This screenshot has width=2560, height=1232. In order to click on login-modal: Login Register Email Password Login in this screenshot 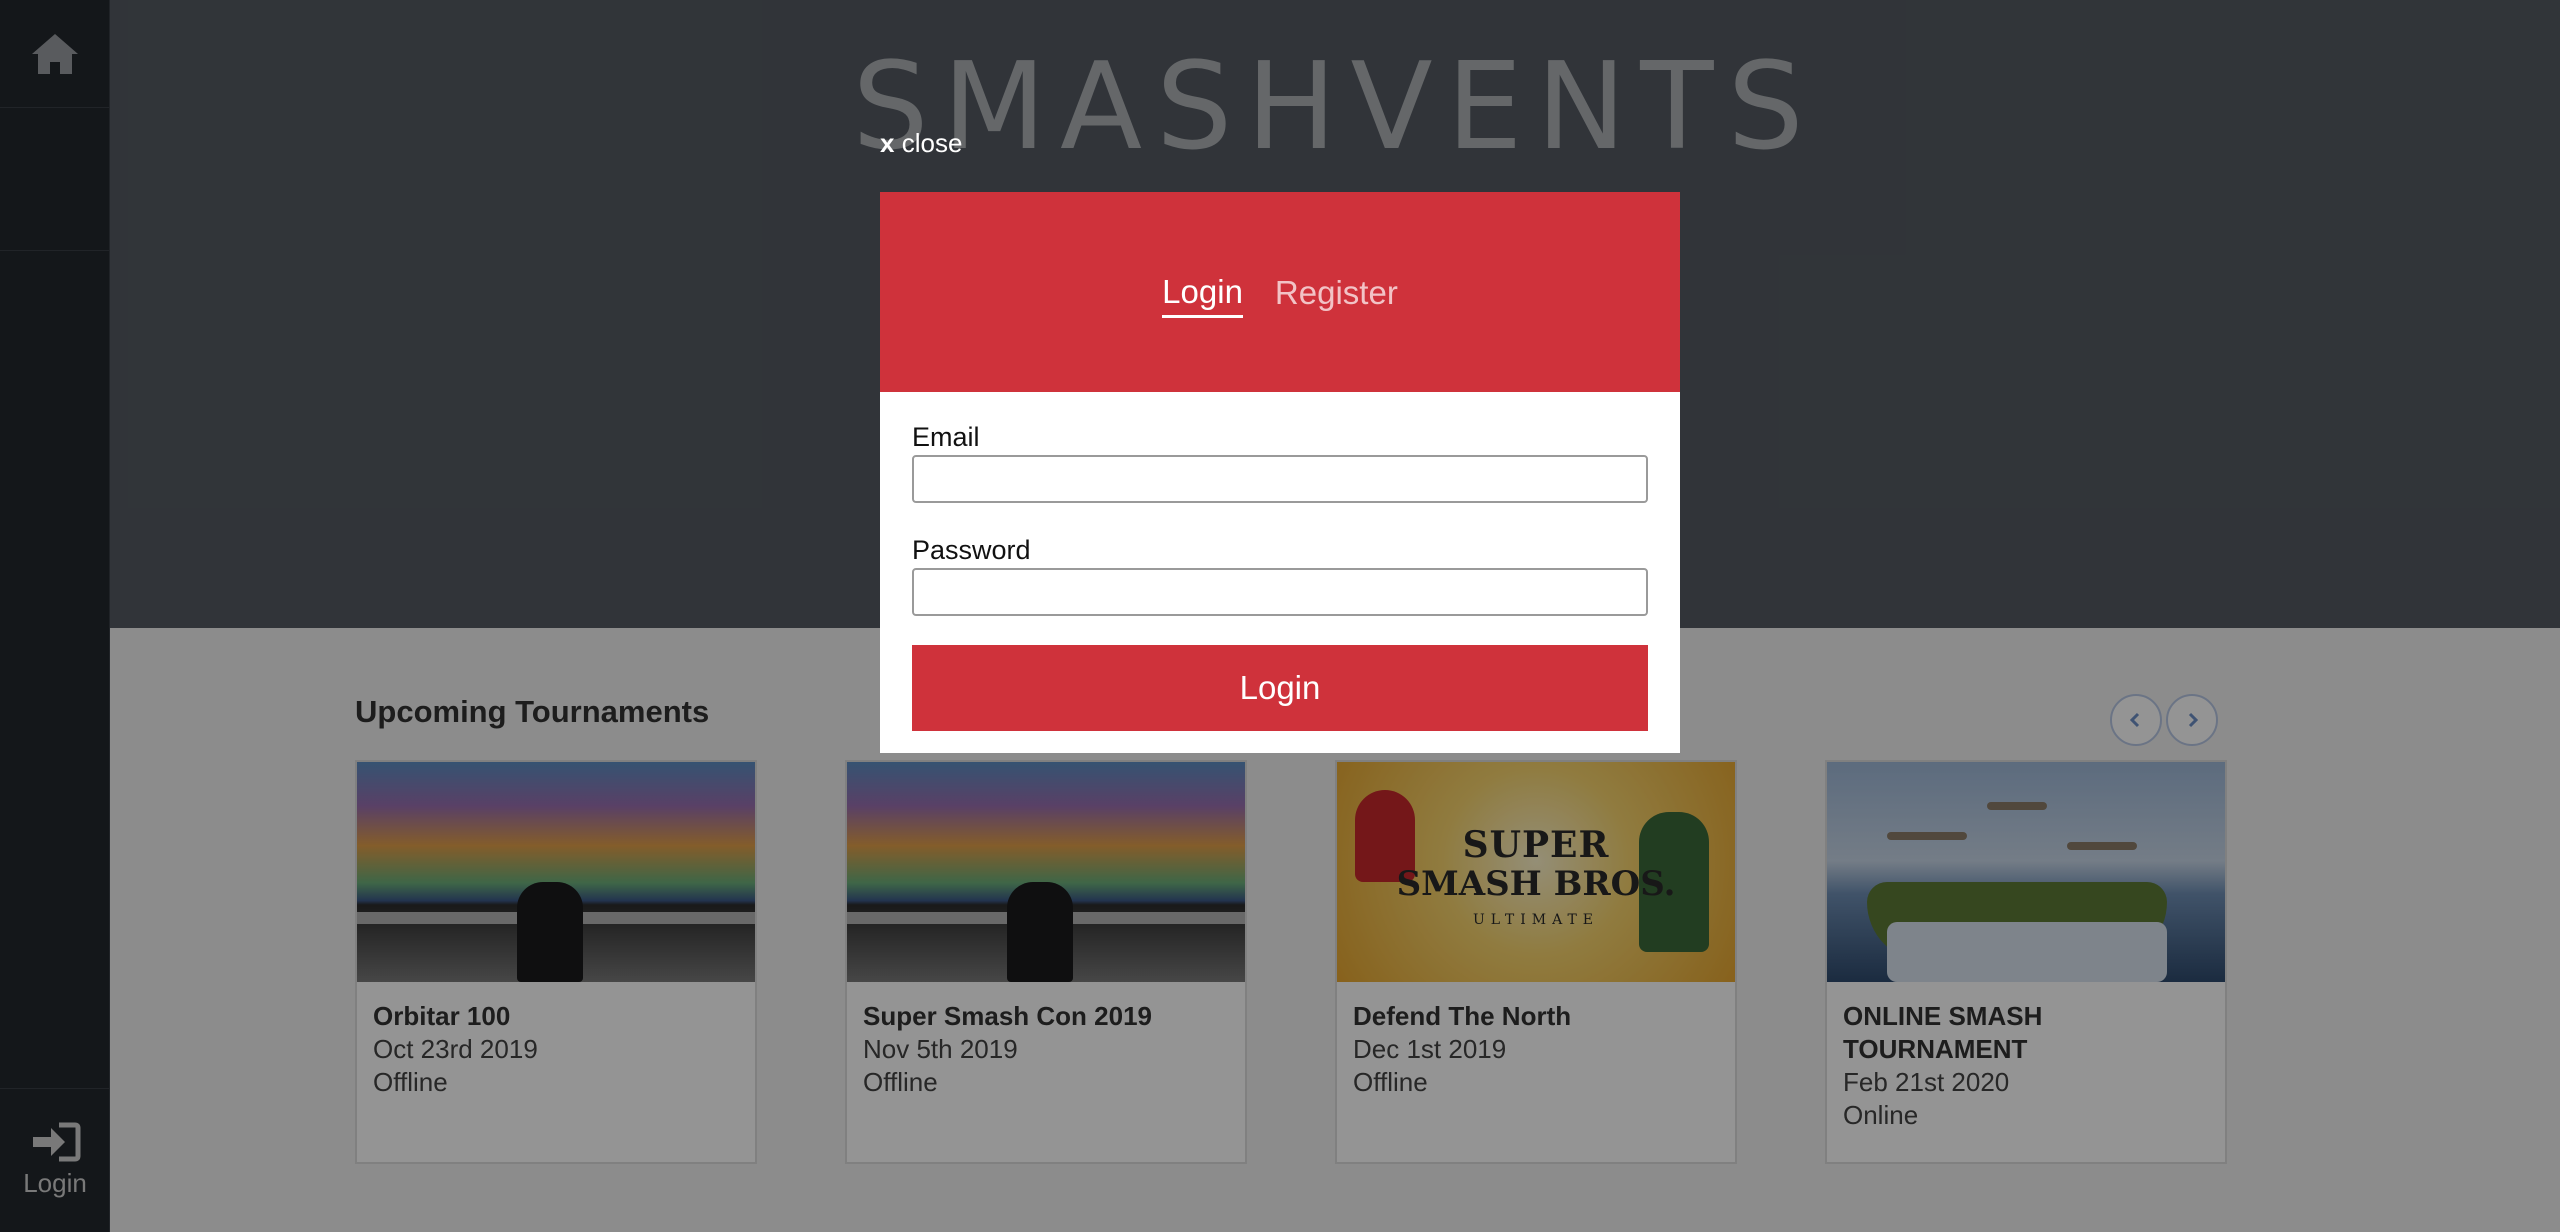, I will do `click(1280, 472)`.